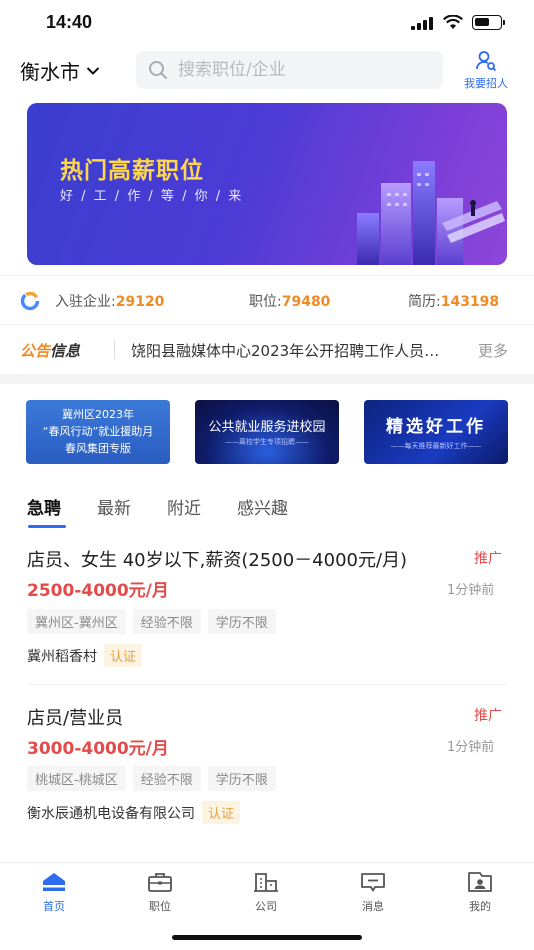 The image size is (534, 950). Describe the element at coordinates (160, 882) in the screenshot. I see `briefcase-icon` at that location.